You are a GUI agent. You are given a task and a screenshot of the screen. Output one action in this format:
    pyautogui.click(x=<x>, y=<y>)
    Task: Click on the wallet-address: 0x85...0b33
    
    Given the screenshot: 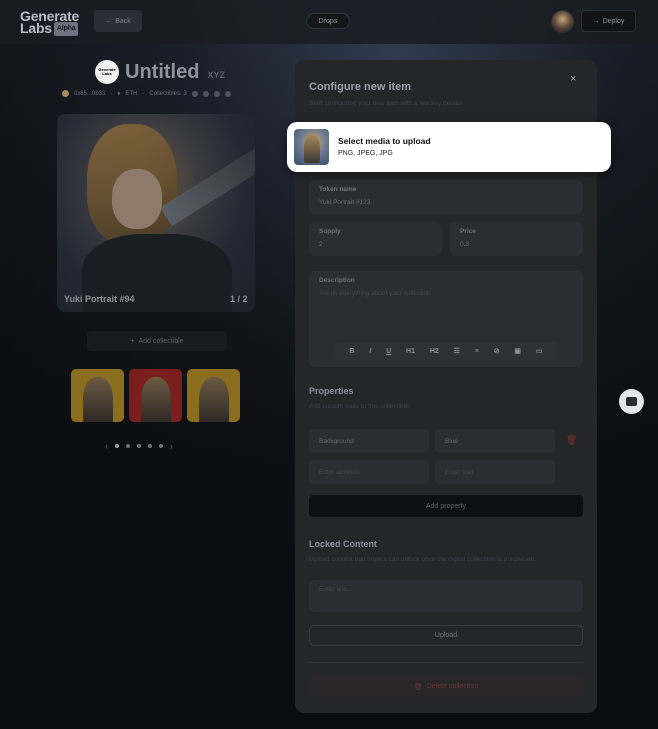 What is the action you would take?
    pyautogui.click(x=90, y=93)
    